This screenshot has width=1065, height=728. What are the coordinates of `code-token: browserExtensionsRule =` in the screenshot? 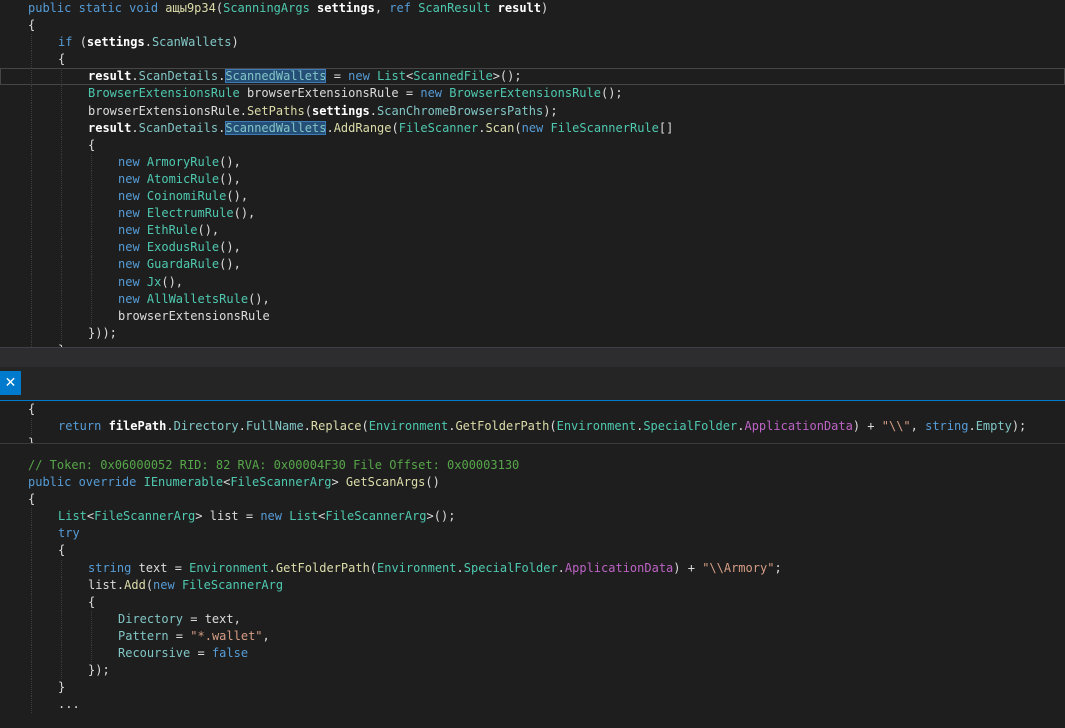 It's located at (330, 93).